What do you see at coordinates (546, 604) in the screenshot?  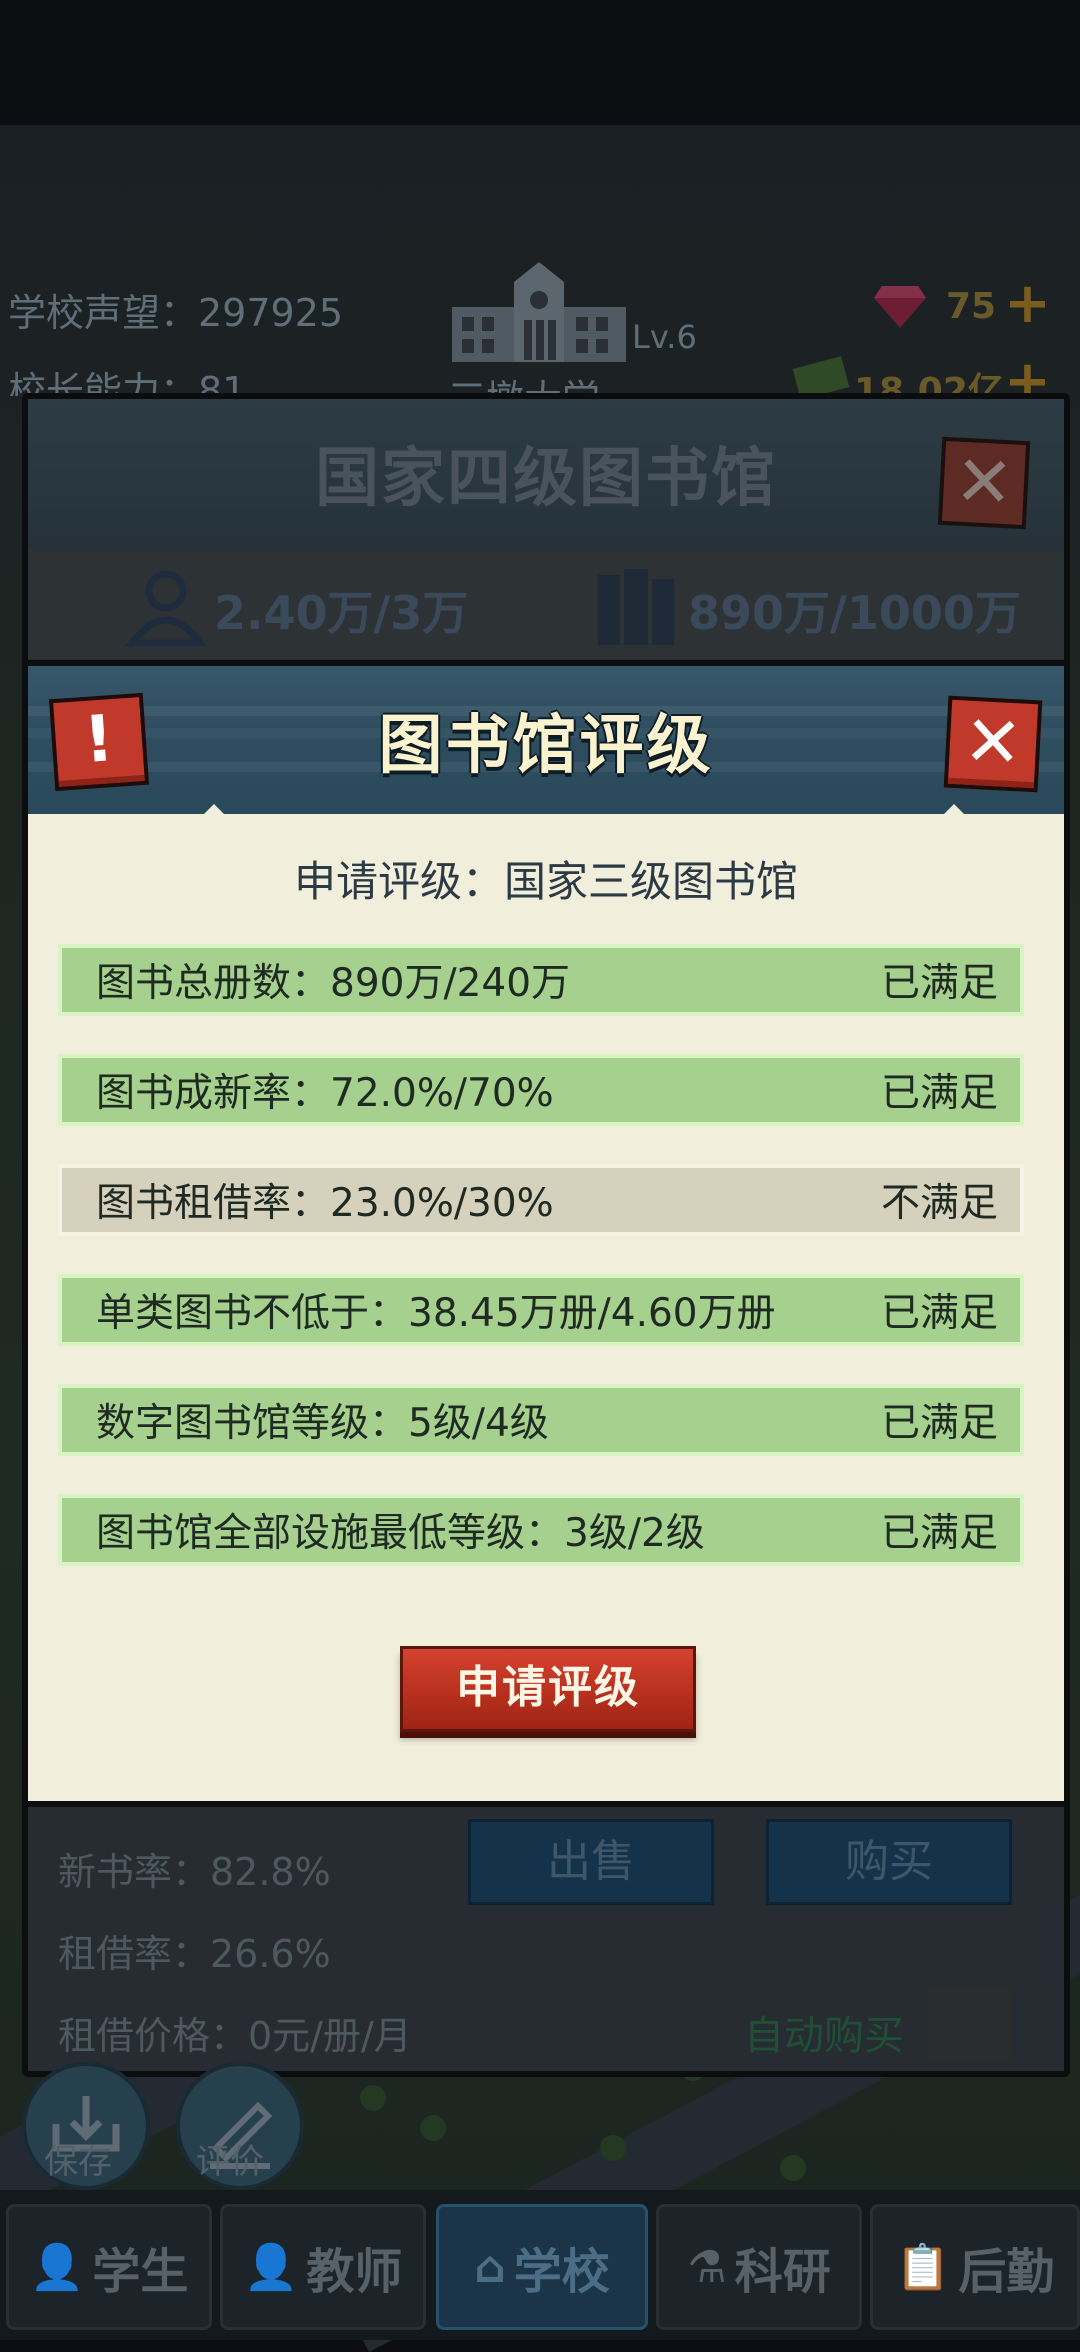 I see `library-stats-bar: 2.40万/3万 890万/1000万` at bounding box center [546, 604].